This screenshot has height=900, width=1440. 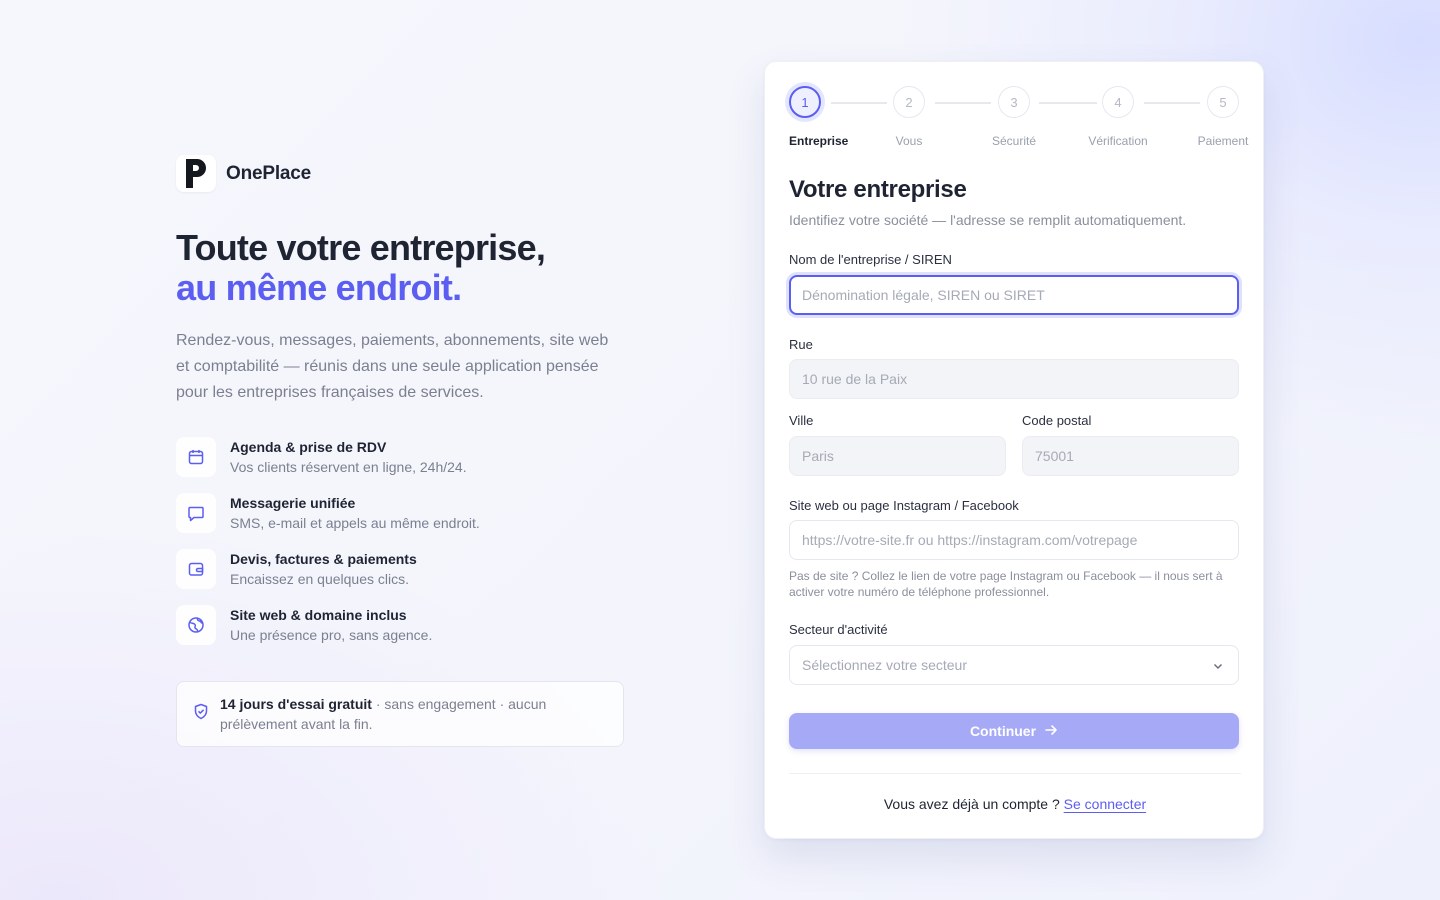 What do you see at coordinates (293, 503) in the screenshot?
I see `feature-title: Messagerie unifiée` at bounding box center [293, 503].